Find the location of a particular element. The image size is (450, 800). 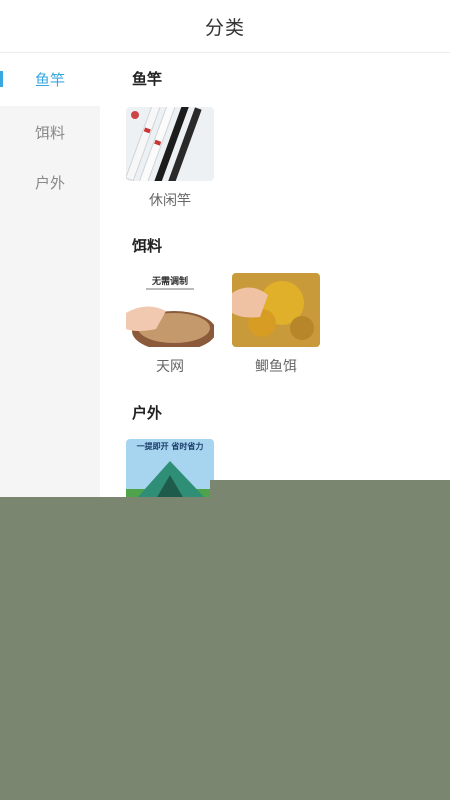

bait-overlay-text: 无需调制 is located at coordinates (169, 281).